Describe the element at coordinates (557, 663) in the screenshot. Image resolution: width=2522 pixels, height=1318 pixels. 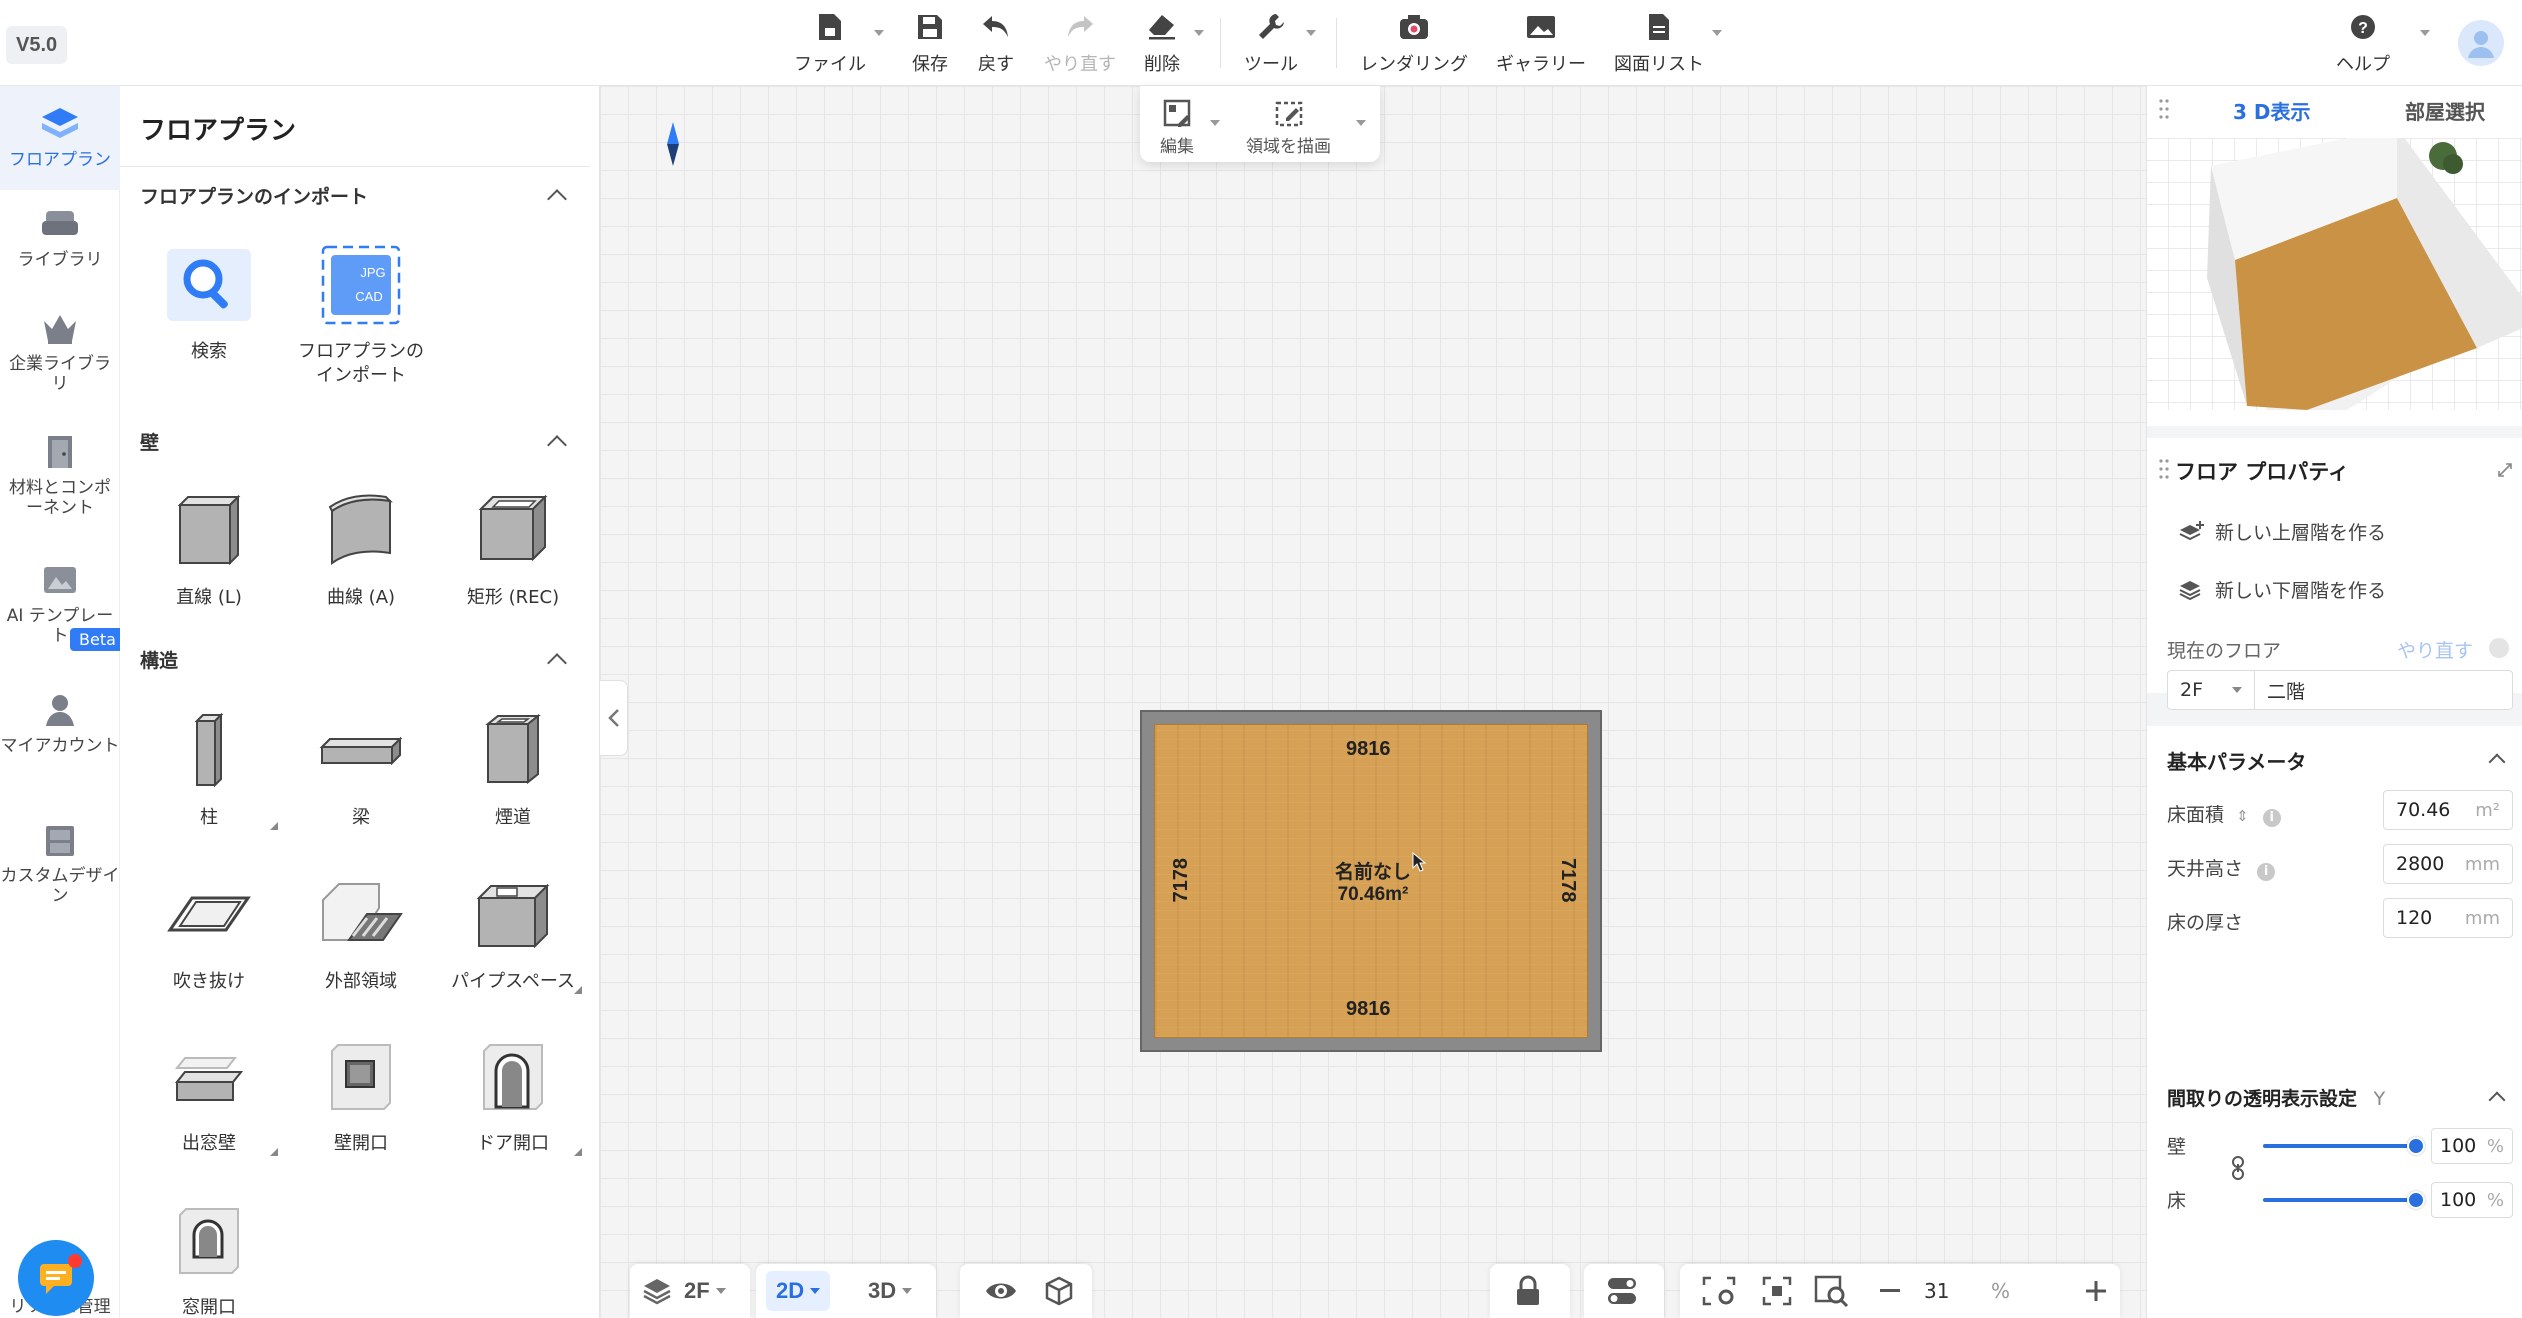
I see `collapse-structure-icon` at that location.